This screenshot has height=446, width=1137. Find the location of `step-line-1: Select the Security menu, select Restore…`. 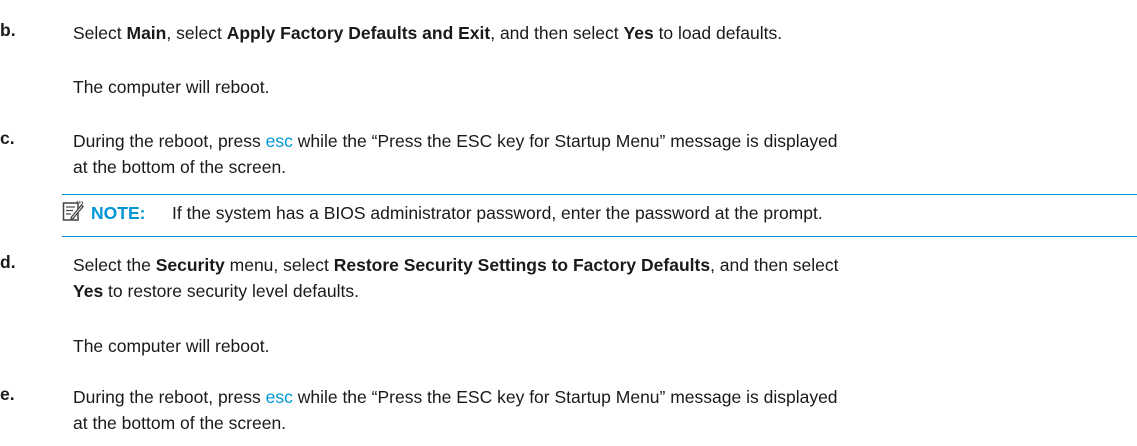

step-line-1: Select the Security menu, select Restore… is located at coordinates (456, 265).